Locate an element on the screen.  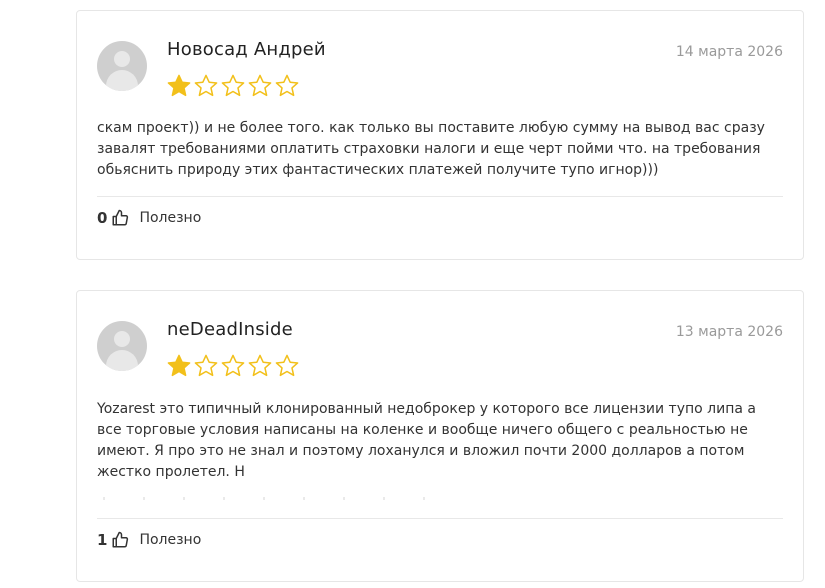
review-footer: 1 Полезно is located at coordinates (149, 540).